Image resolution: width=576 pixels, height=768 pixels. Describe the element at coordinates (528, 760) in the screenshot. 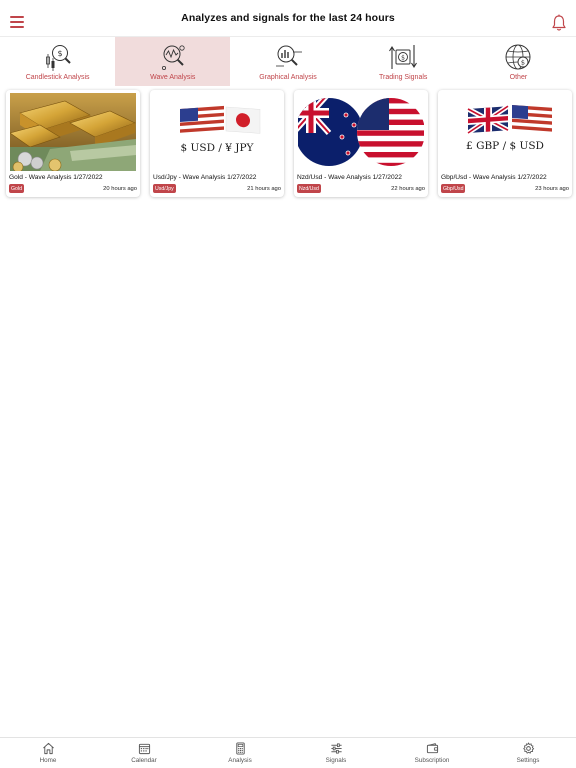

I see `nav-label: Settings` at that location.